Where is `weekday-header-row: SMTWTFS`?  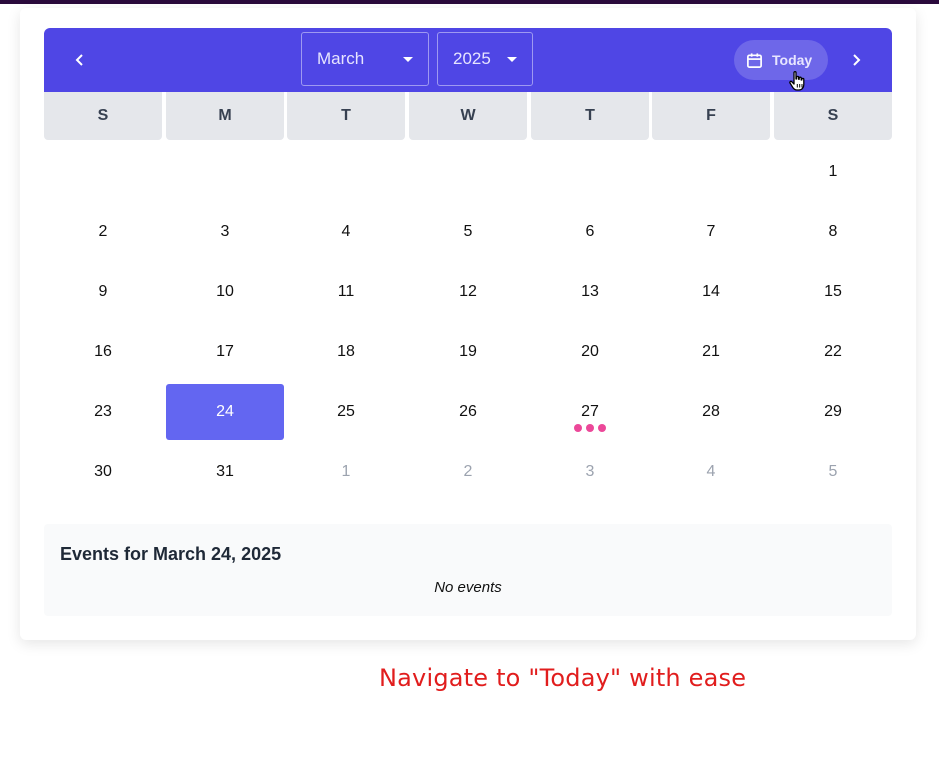 weekday-header-row: SMTWTFS is located at coordinates (468, 116).